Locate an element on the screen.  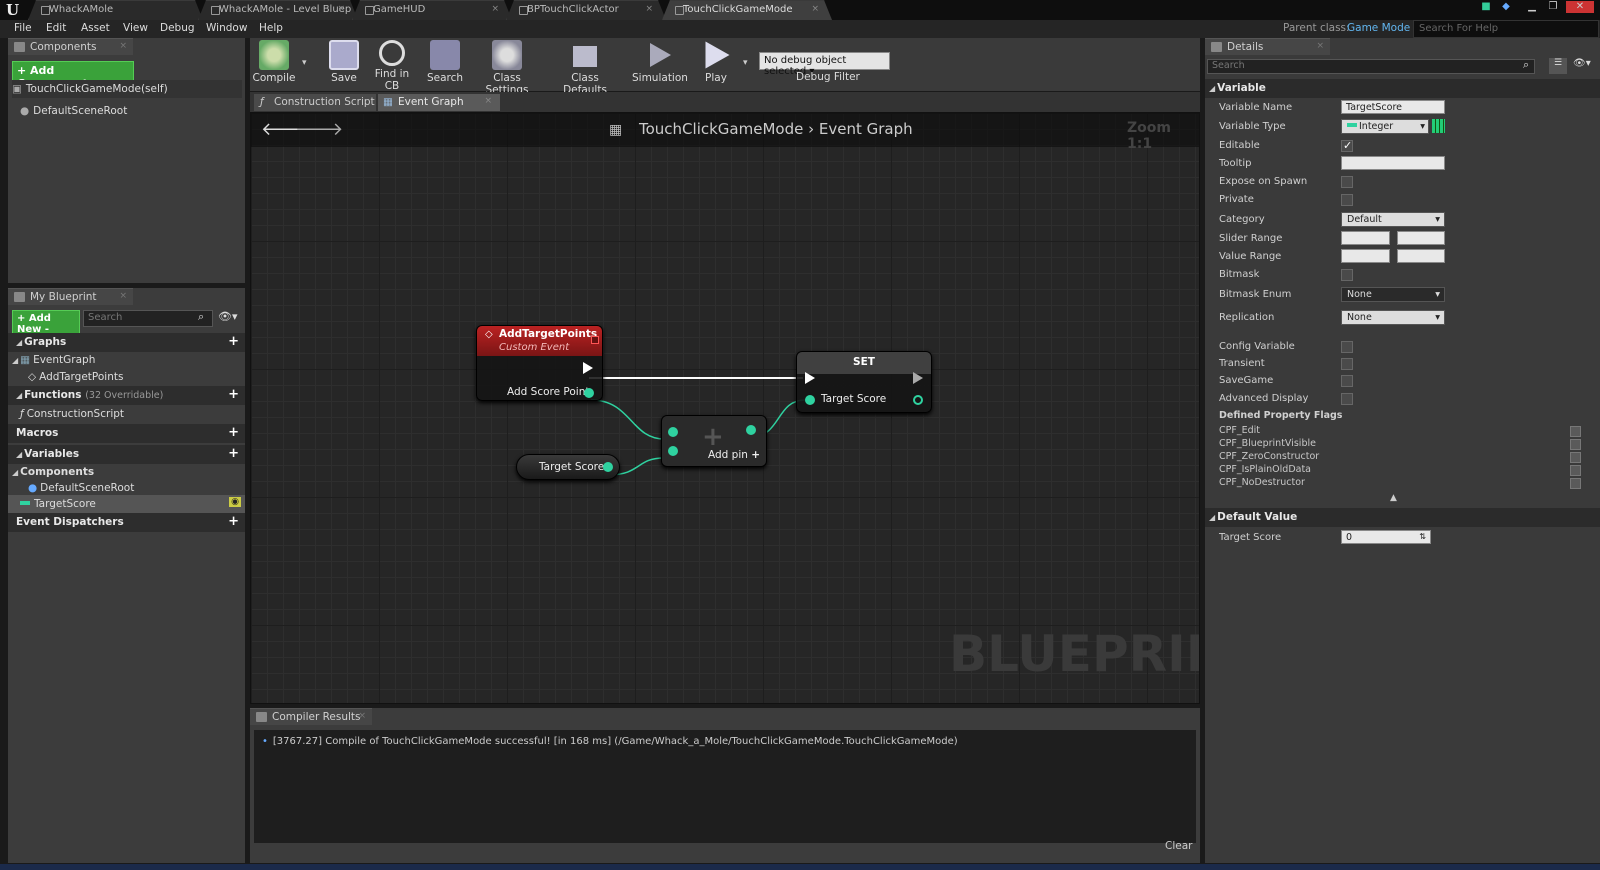
variable-type-select: Integer ▾ is located at coordinates (1385, 126).